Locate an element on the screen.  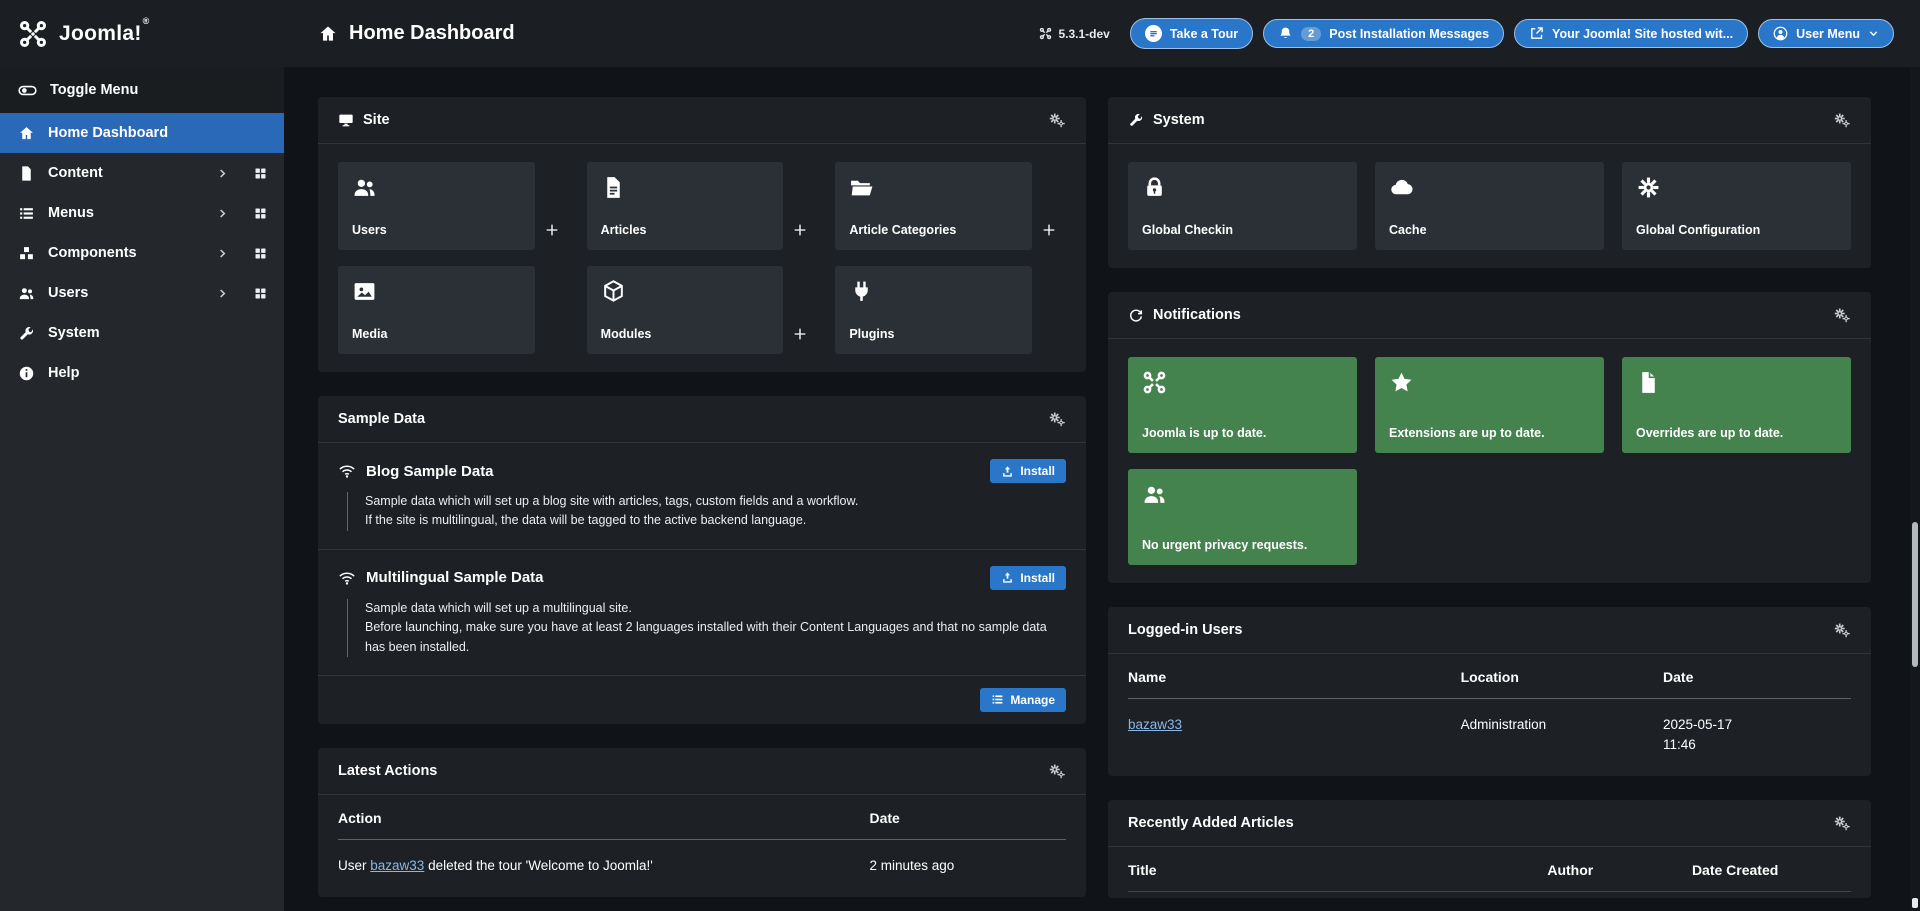
vertical-scrollbar is located at coordinates (1915, 489).